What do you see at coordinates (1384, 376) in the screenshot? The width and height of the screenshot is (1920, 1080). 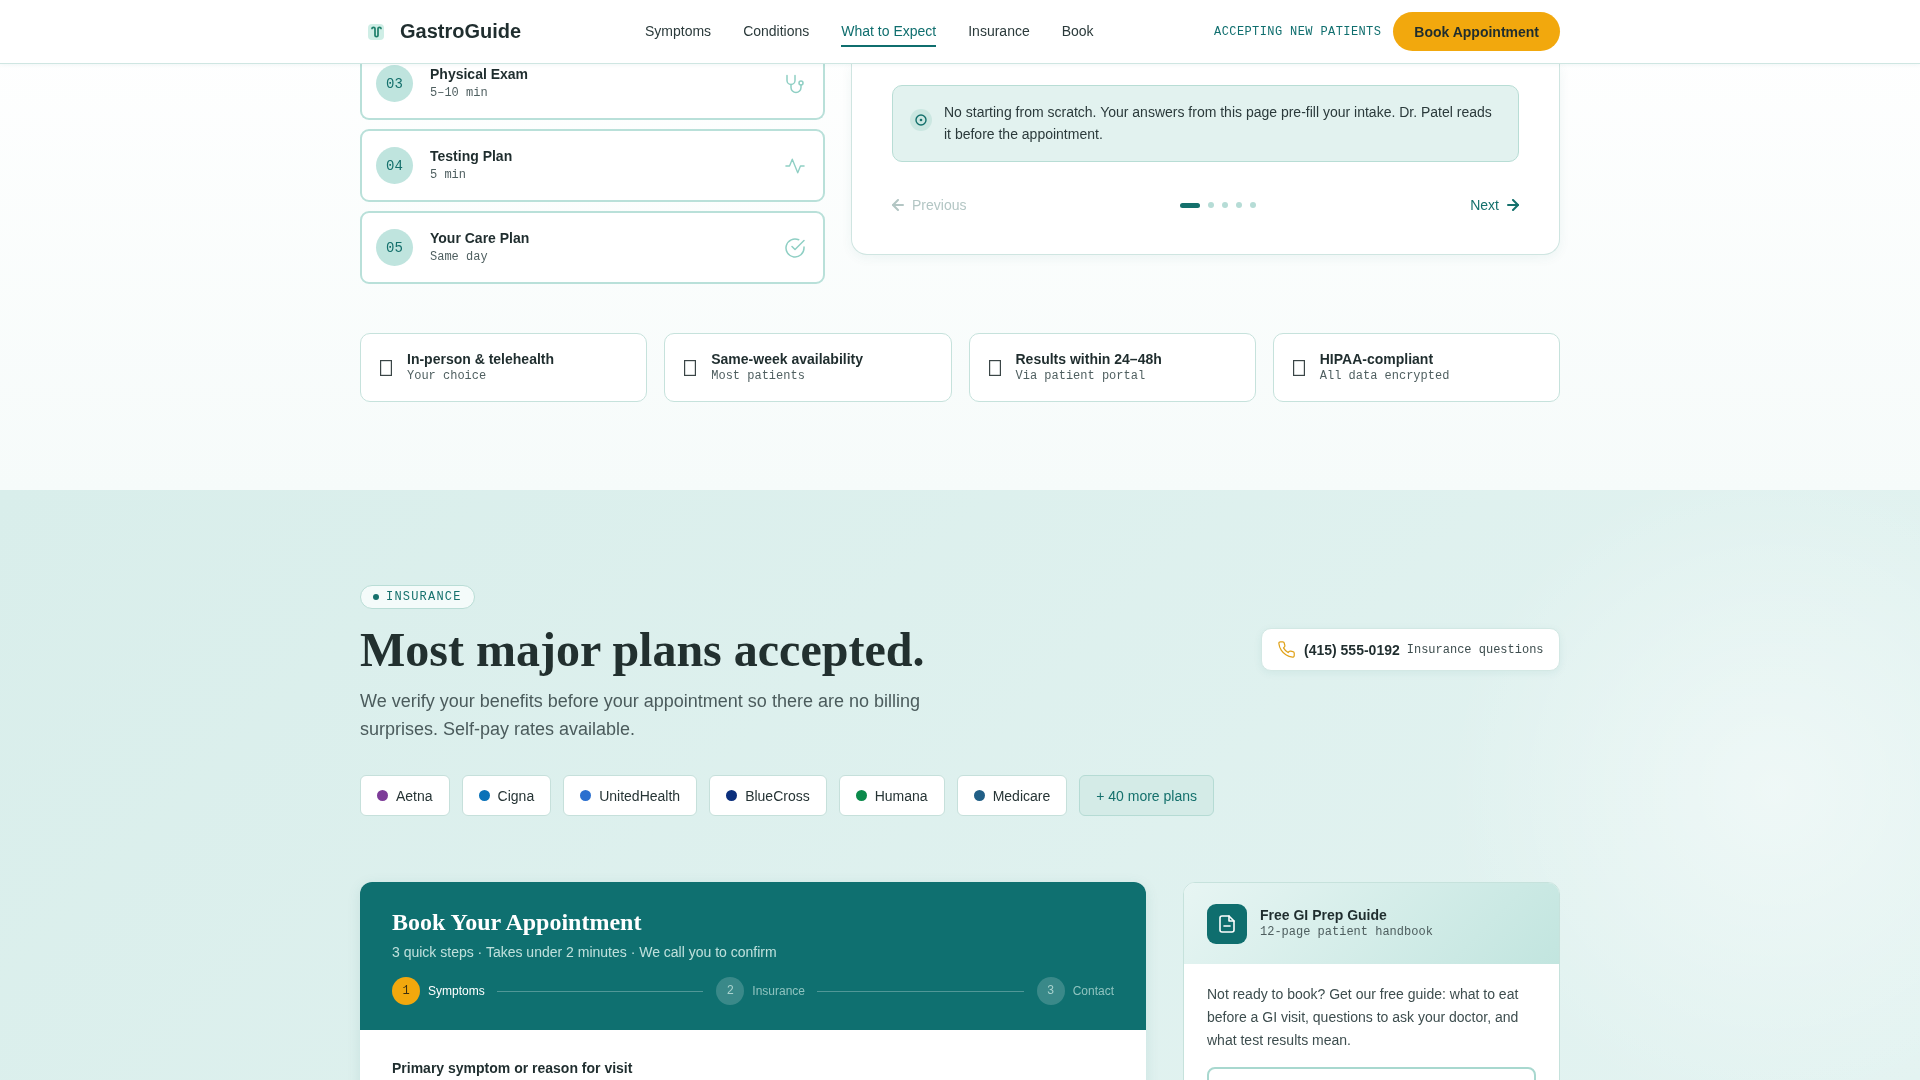 I see `feature-subtitle: All data encrypted` at bounding box center [1384, 376].